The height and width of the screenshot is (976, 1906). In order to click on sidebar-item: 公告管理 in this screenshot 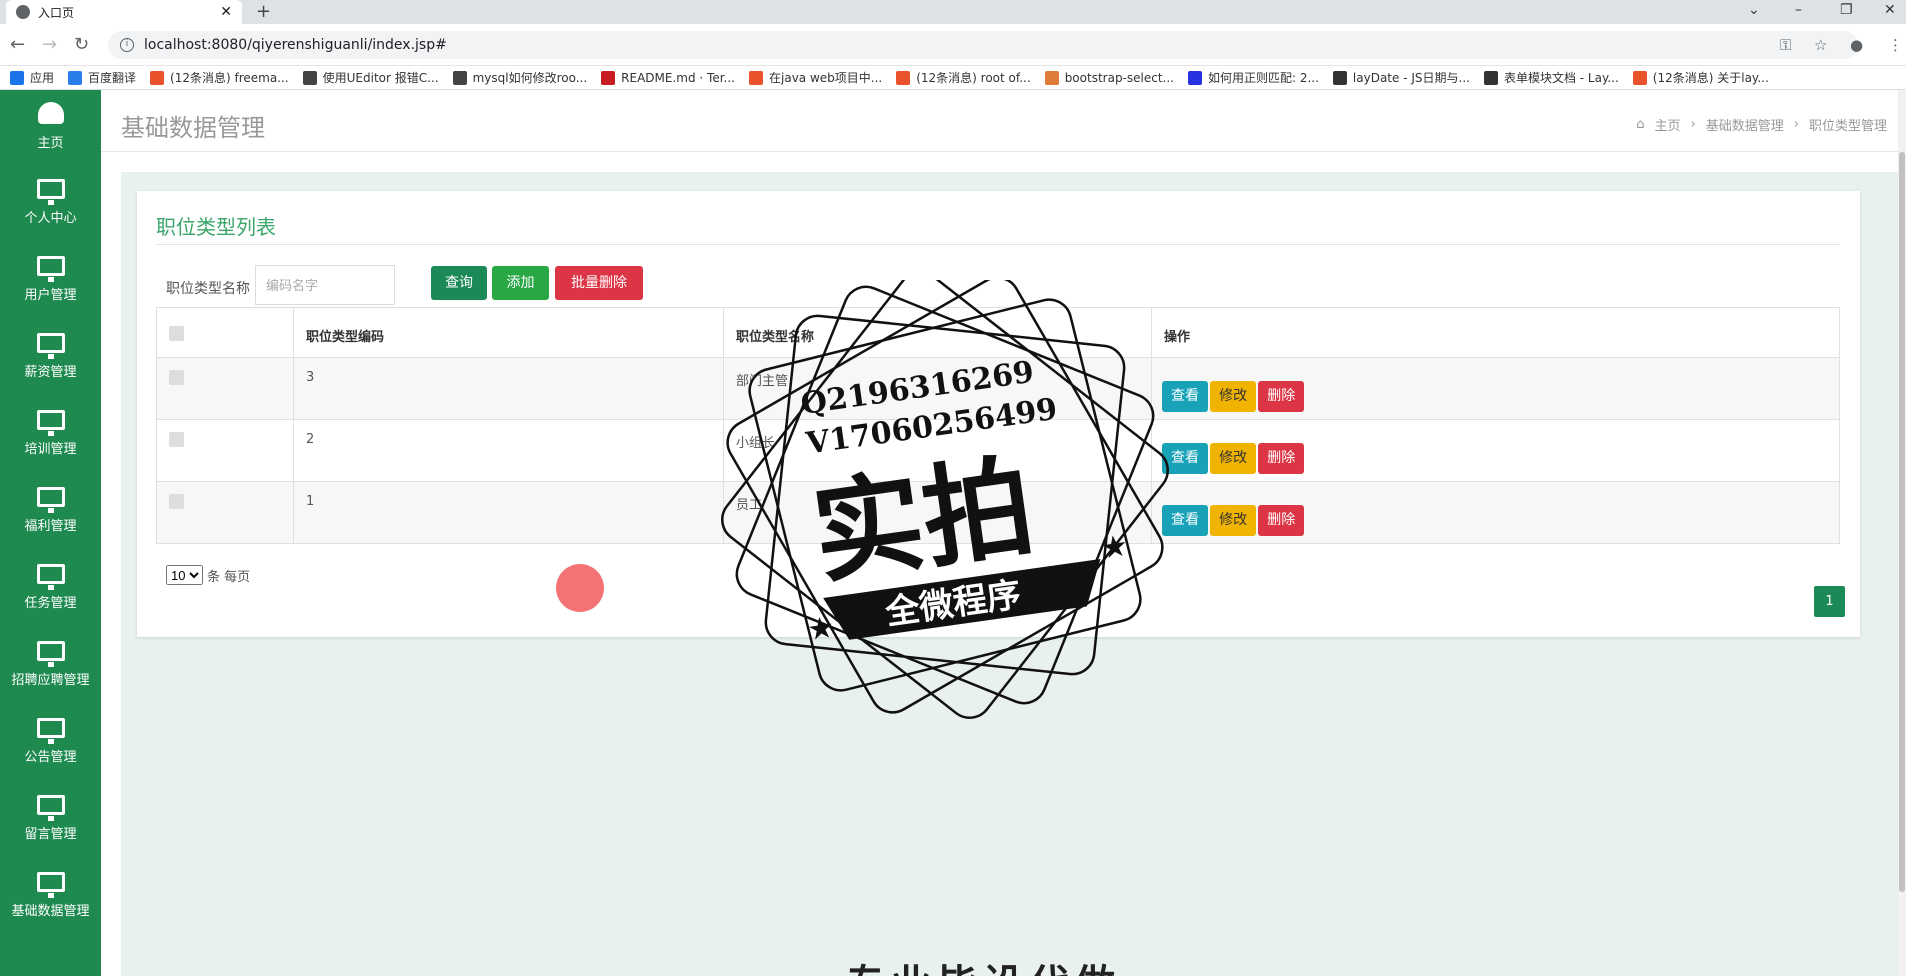, I will do `click(50, 744)`.